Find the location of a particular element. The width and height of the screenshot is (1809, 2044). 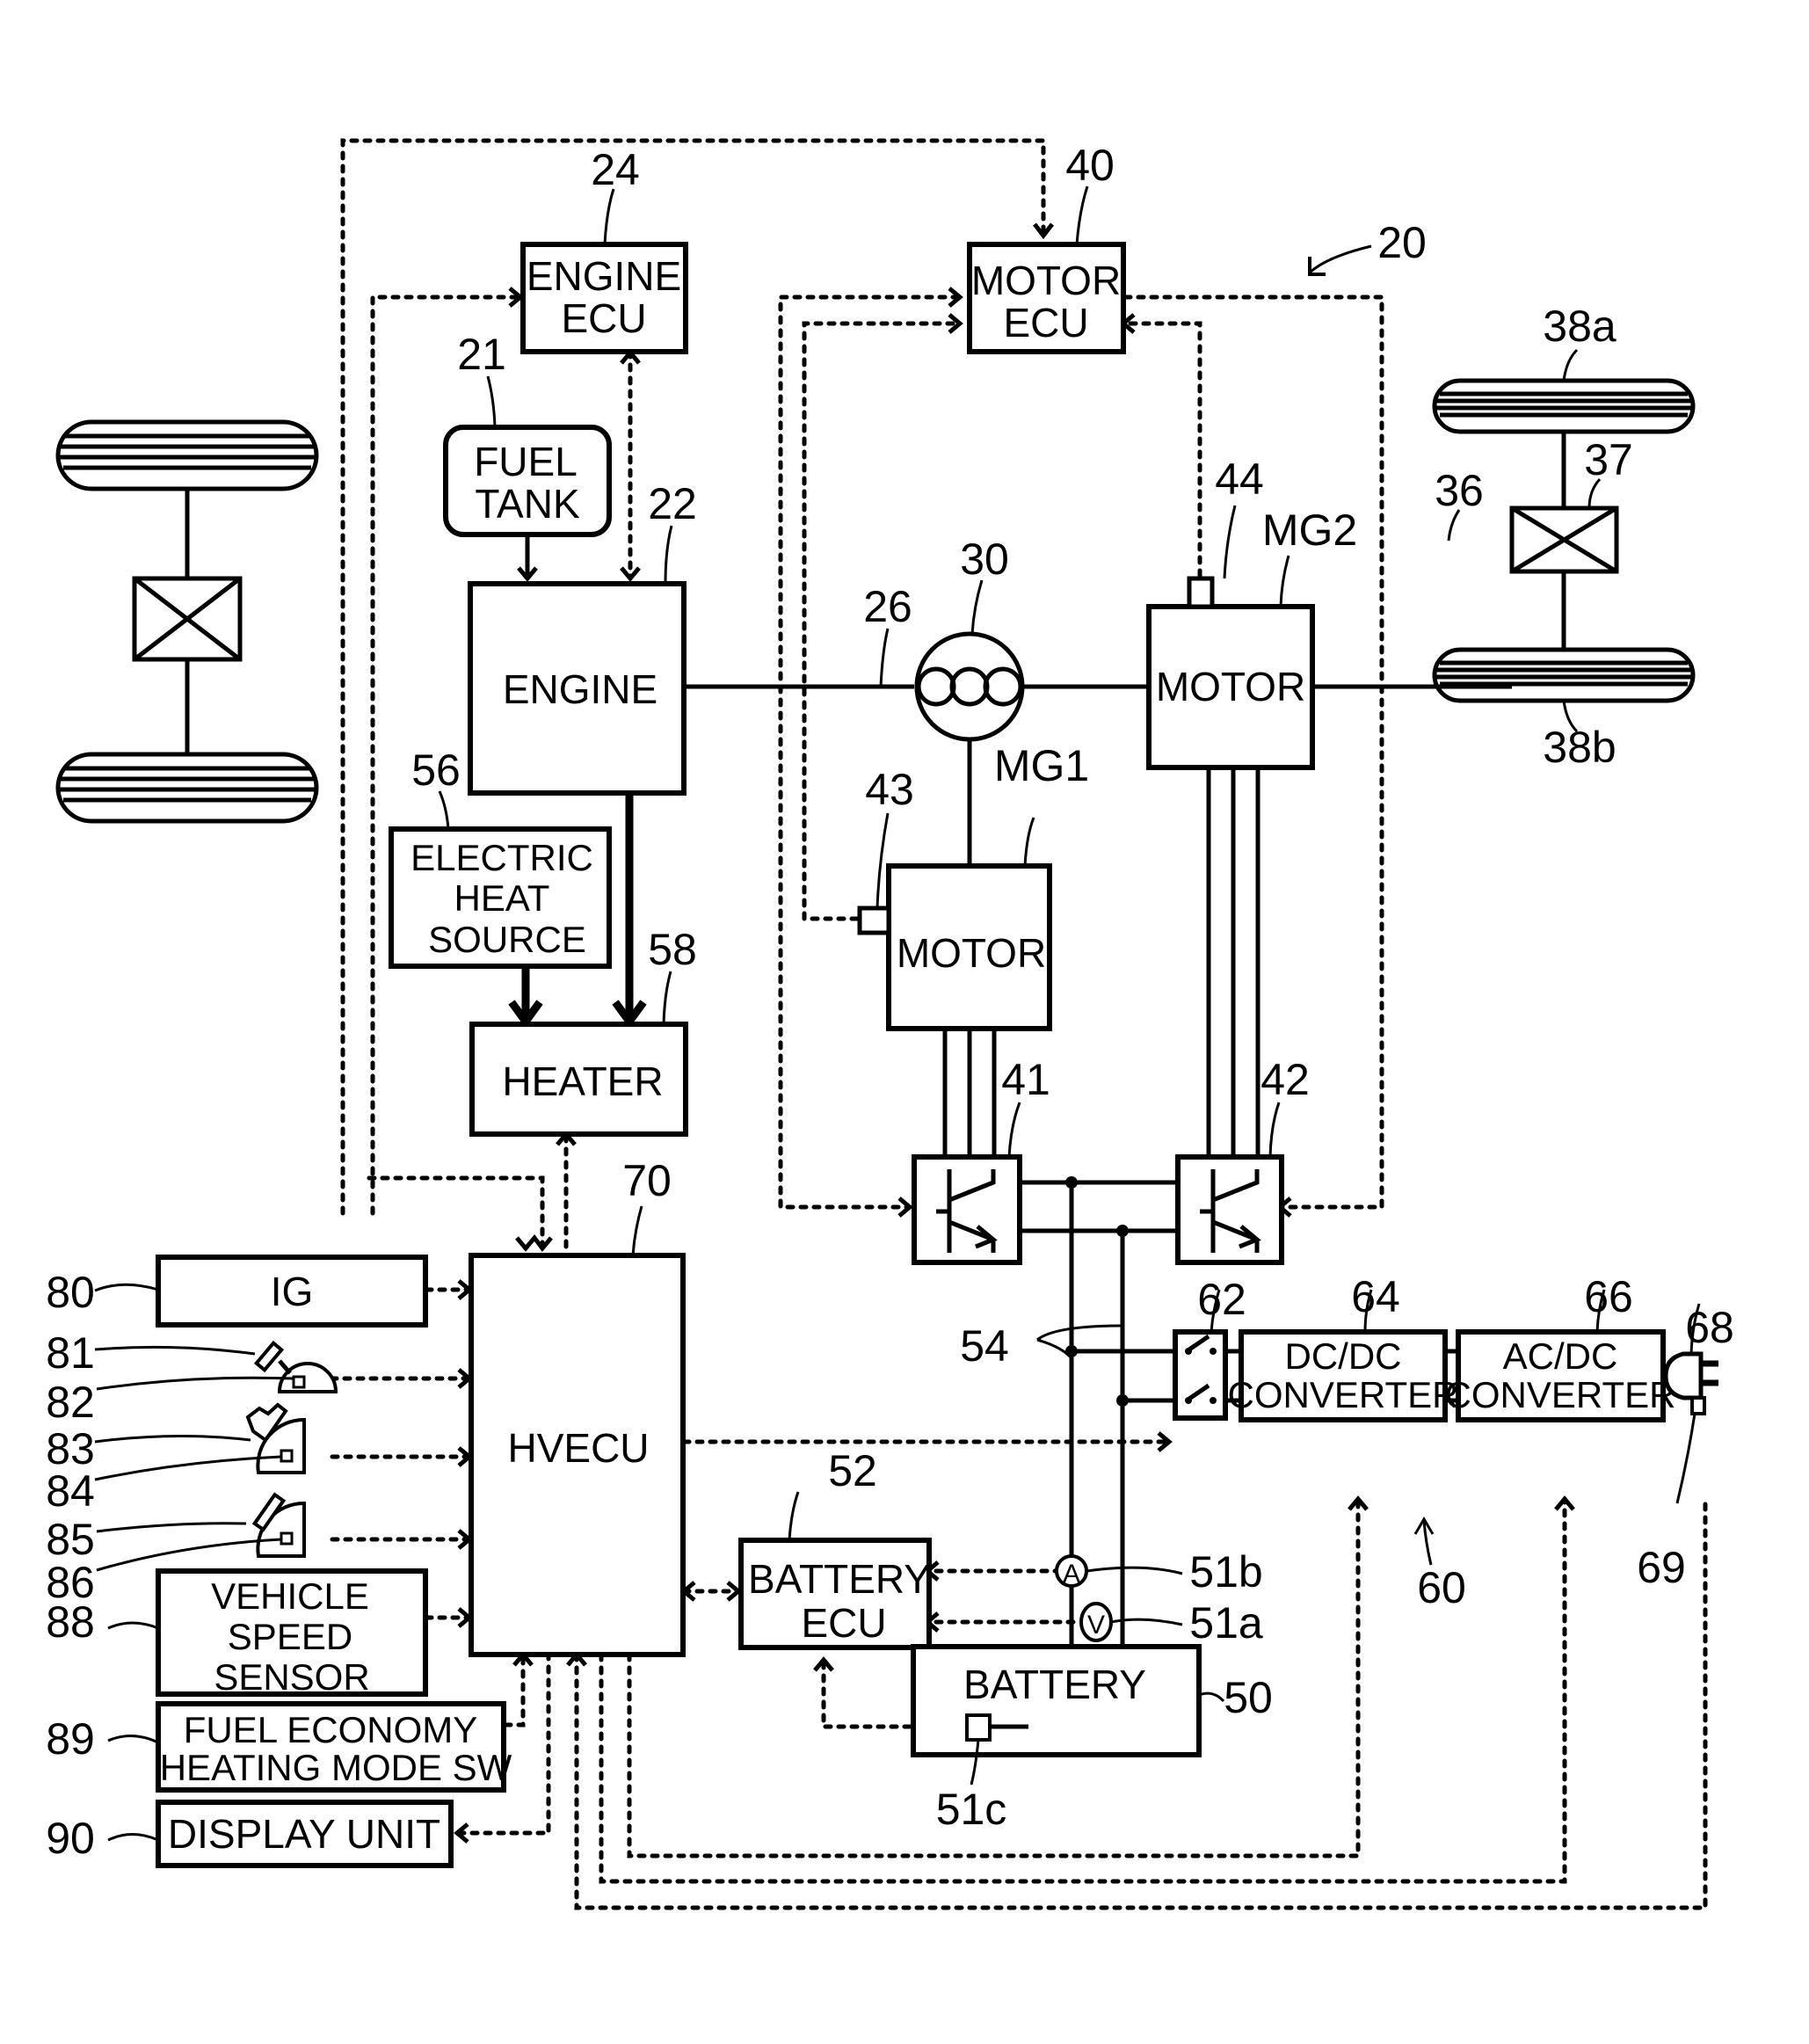

charger-ref-60: 60 is located at coordinates (1439, 1565).